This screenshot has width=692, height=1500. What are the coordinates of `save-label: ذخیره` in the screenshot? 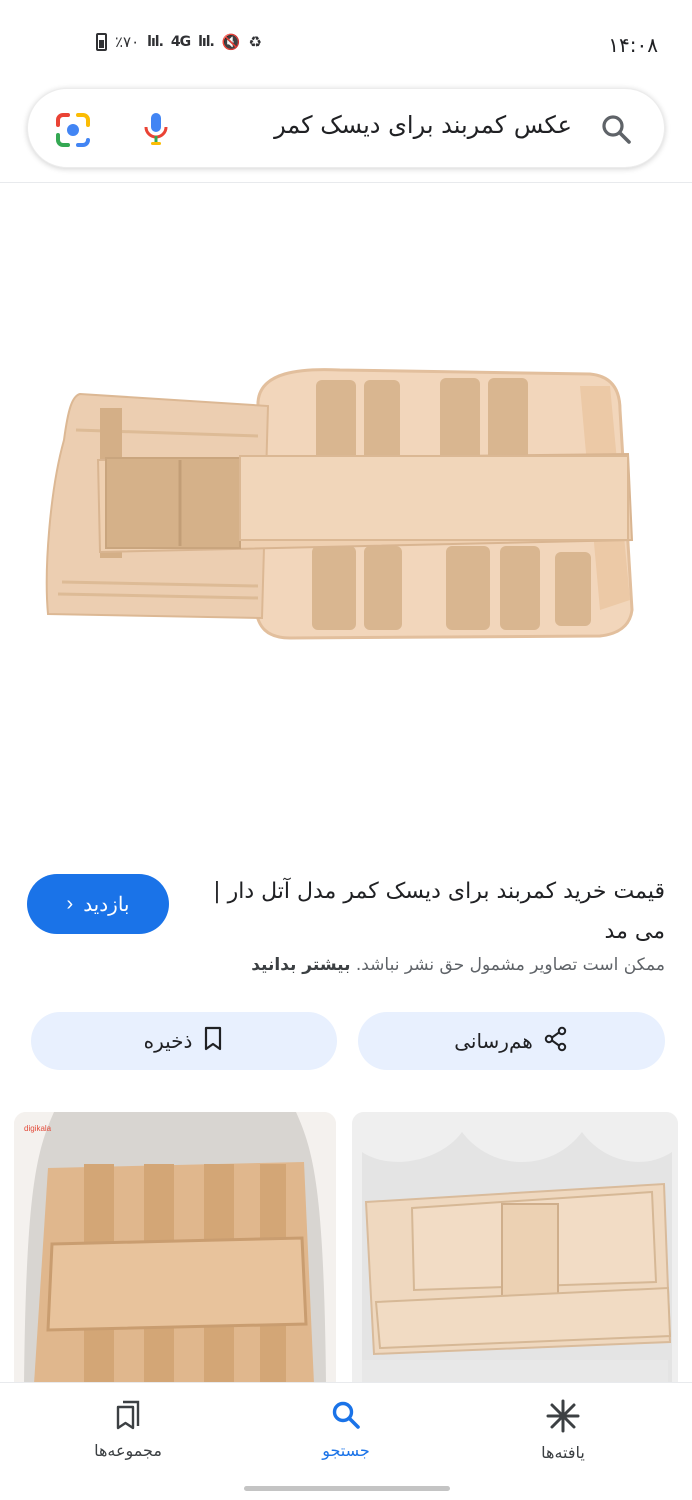 It's located at (168, 1041).